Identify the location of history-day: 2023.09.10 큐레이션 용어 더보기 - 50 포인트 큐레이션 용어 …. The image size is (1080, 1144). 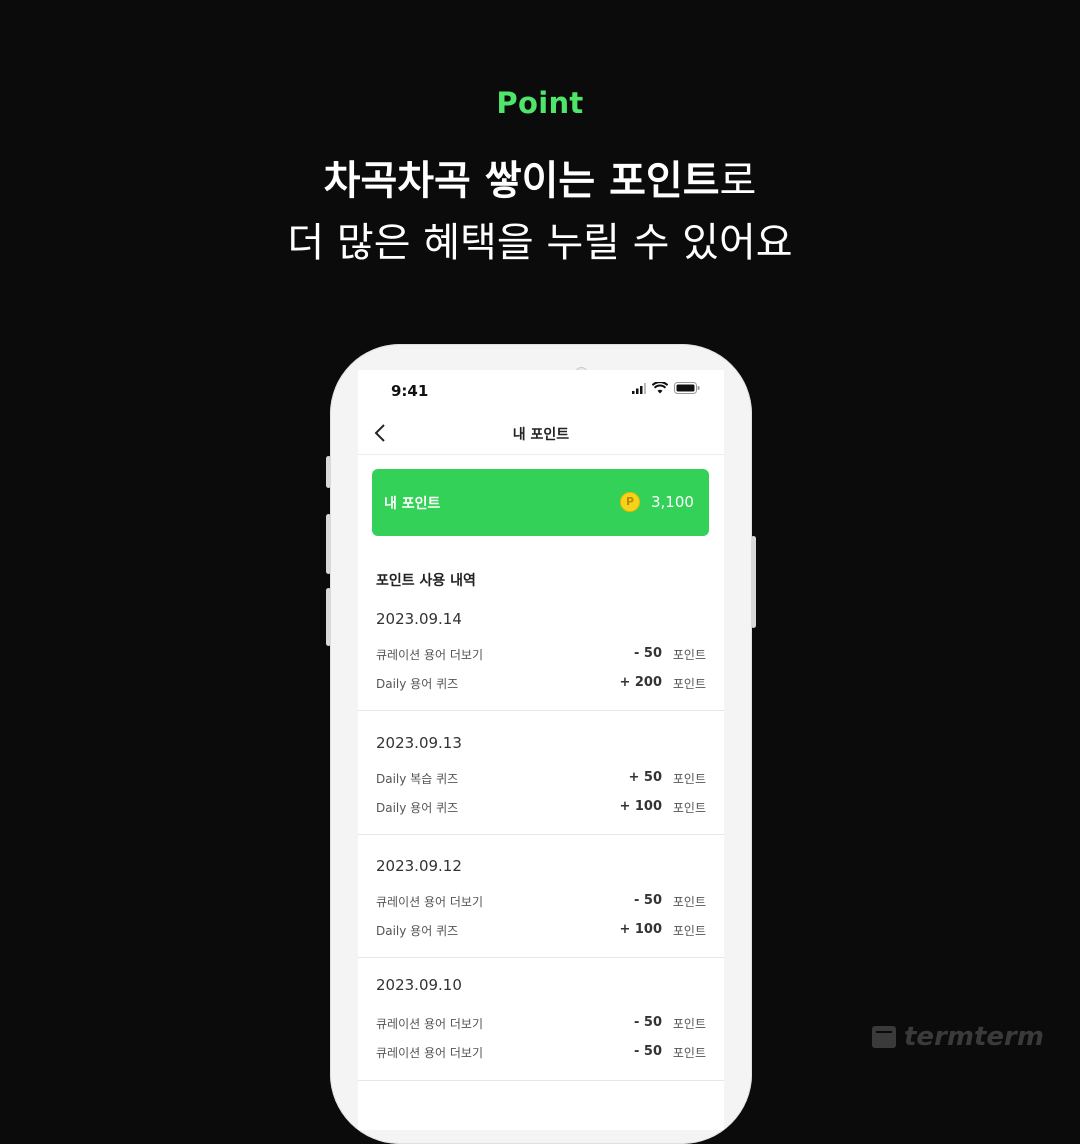
(541, 1028).